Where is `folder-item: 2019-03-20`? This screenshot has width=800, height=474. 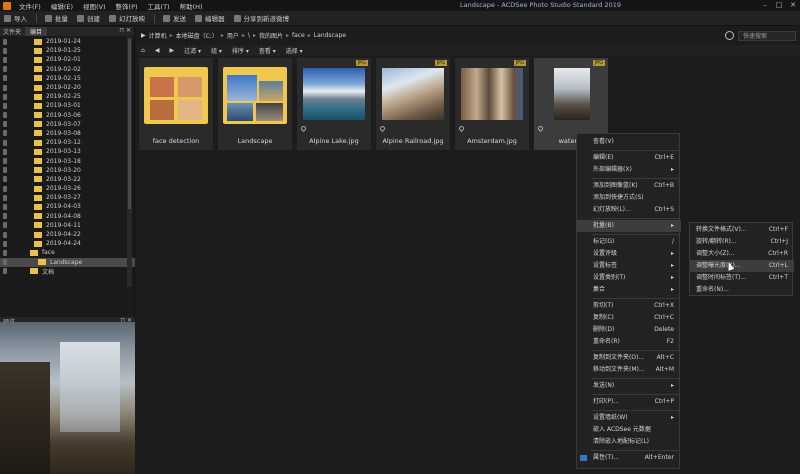
folder-item: 2019-03-20 is located at coordinates (67, 170).